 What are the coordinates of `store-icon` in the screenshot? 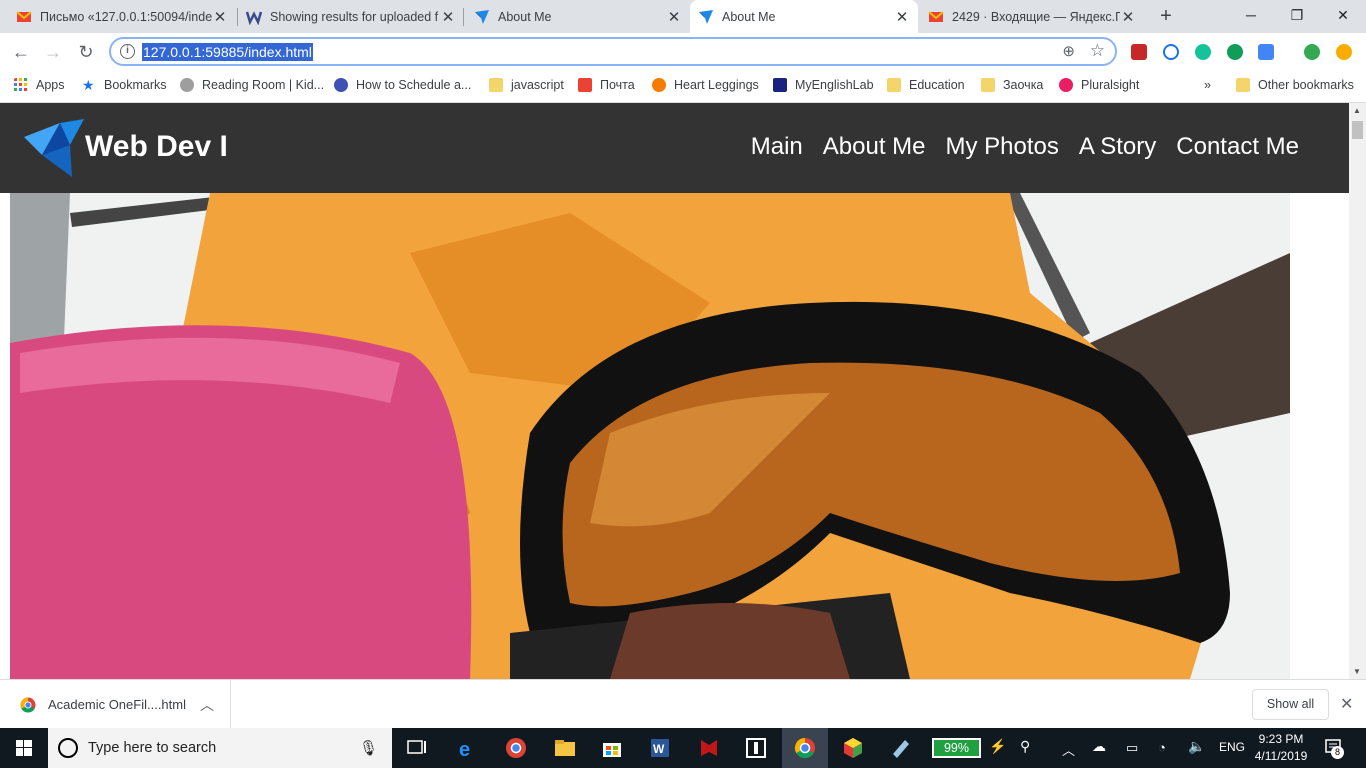 It's located at (612, 748).